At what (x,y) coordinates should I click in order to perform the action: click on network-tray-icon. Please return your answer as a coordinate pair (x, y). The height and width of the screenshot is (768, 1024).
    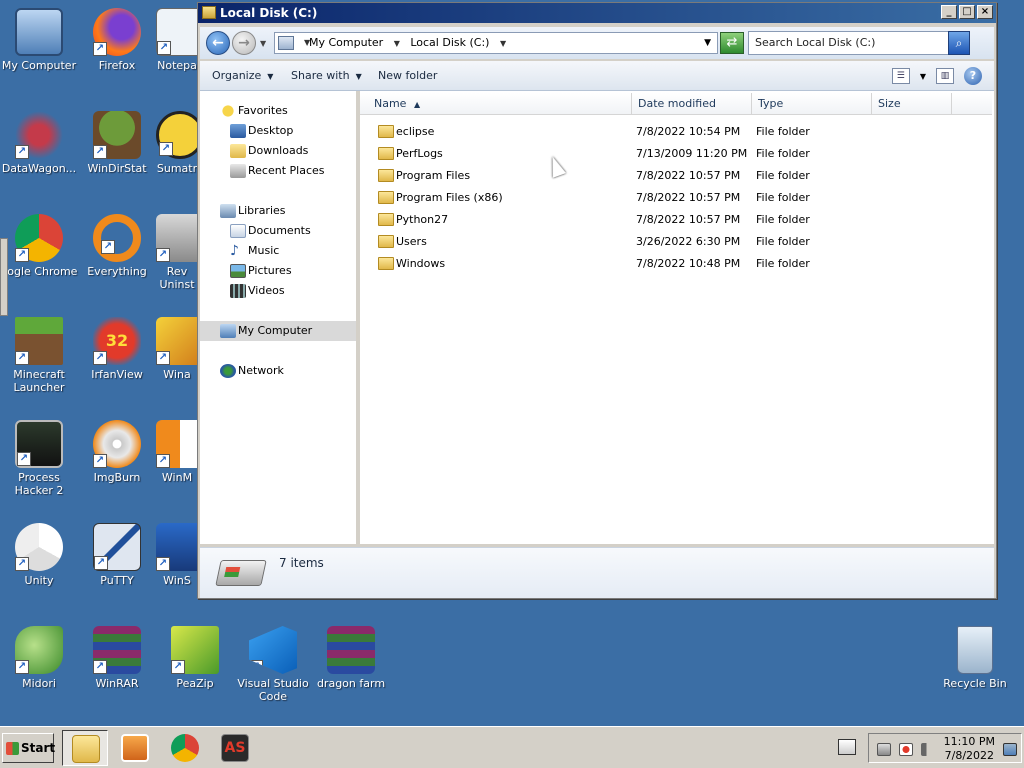
    Looking at the image, I should click on (884, 749).